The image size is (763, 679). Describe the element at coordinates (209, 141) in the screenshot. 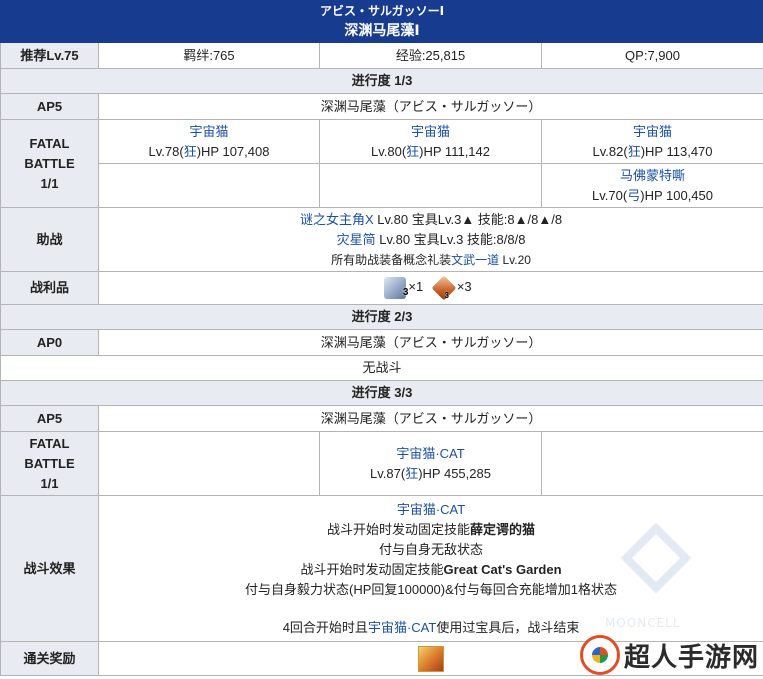

I see `enemy-cell: 宇宙猫 Lv.78(狂)HP 107,408` at that location.